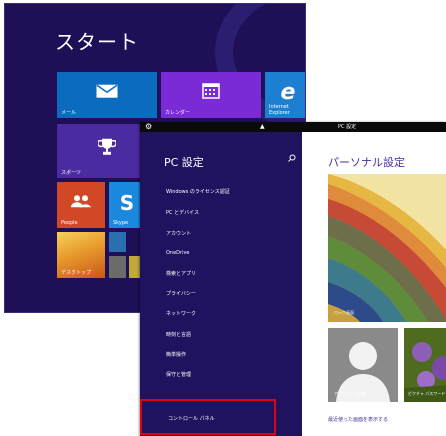  What do you see at coordinates (182, 212) in the screenshot?
I see `nav-item-pc-devices: PC とデバイス` at bounding box center [182, 212].